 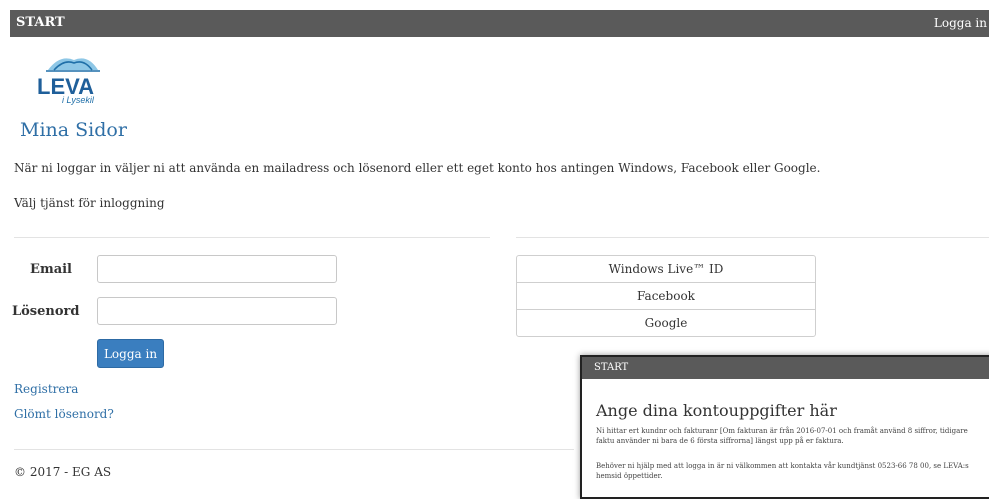 I want to click on logo-graphic: LEVA, so click(x=68, y=78).